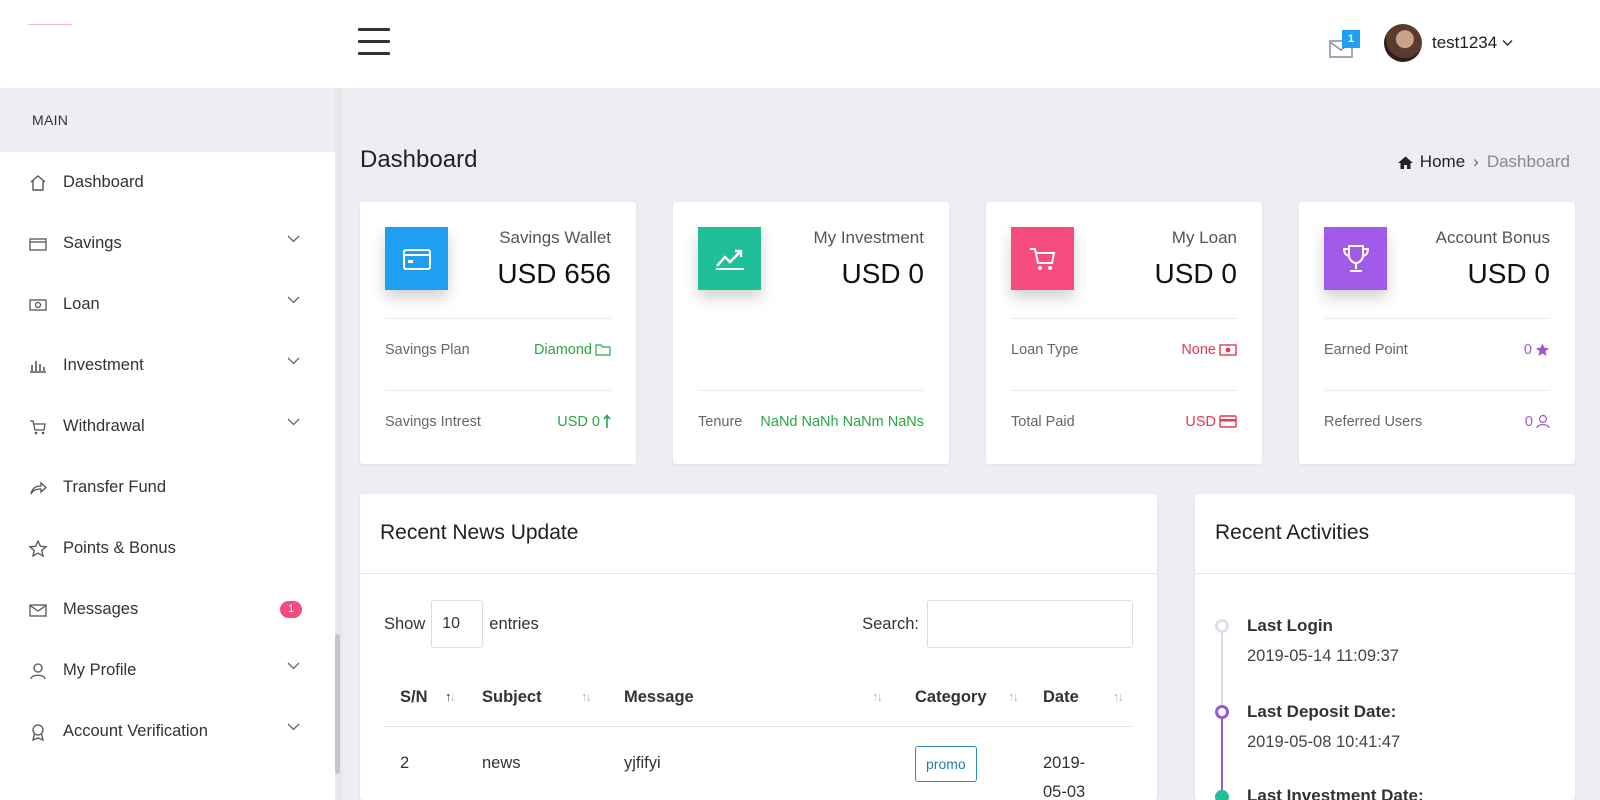  I want to click on table-row: 2 news yjfifyi promo 2019- 05-03, so click(758, 763).